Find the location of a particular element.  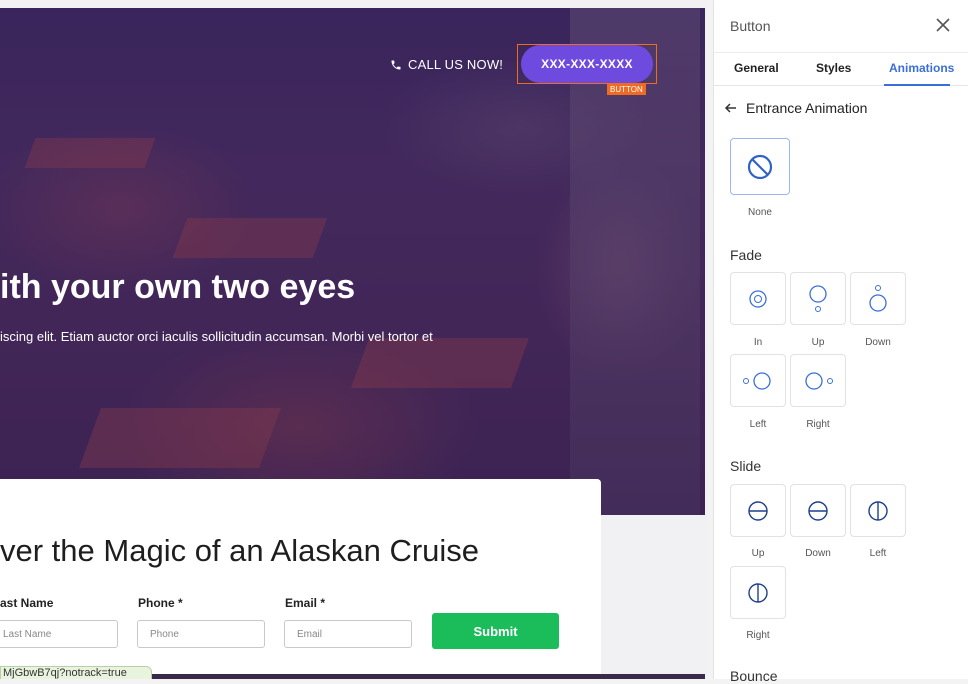

panel-tabs: General Styles Animations is located at coordinates (841, 69).